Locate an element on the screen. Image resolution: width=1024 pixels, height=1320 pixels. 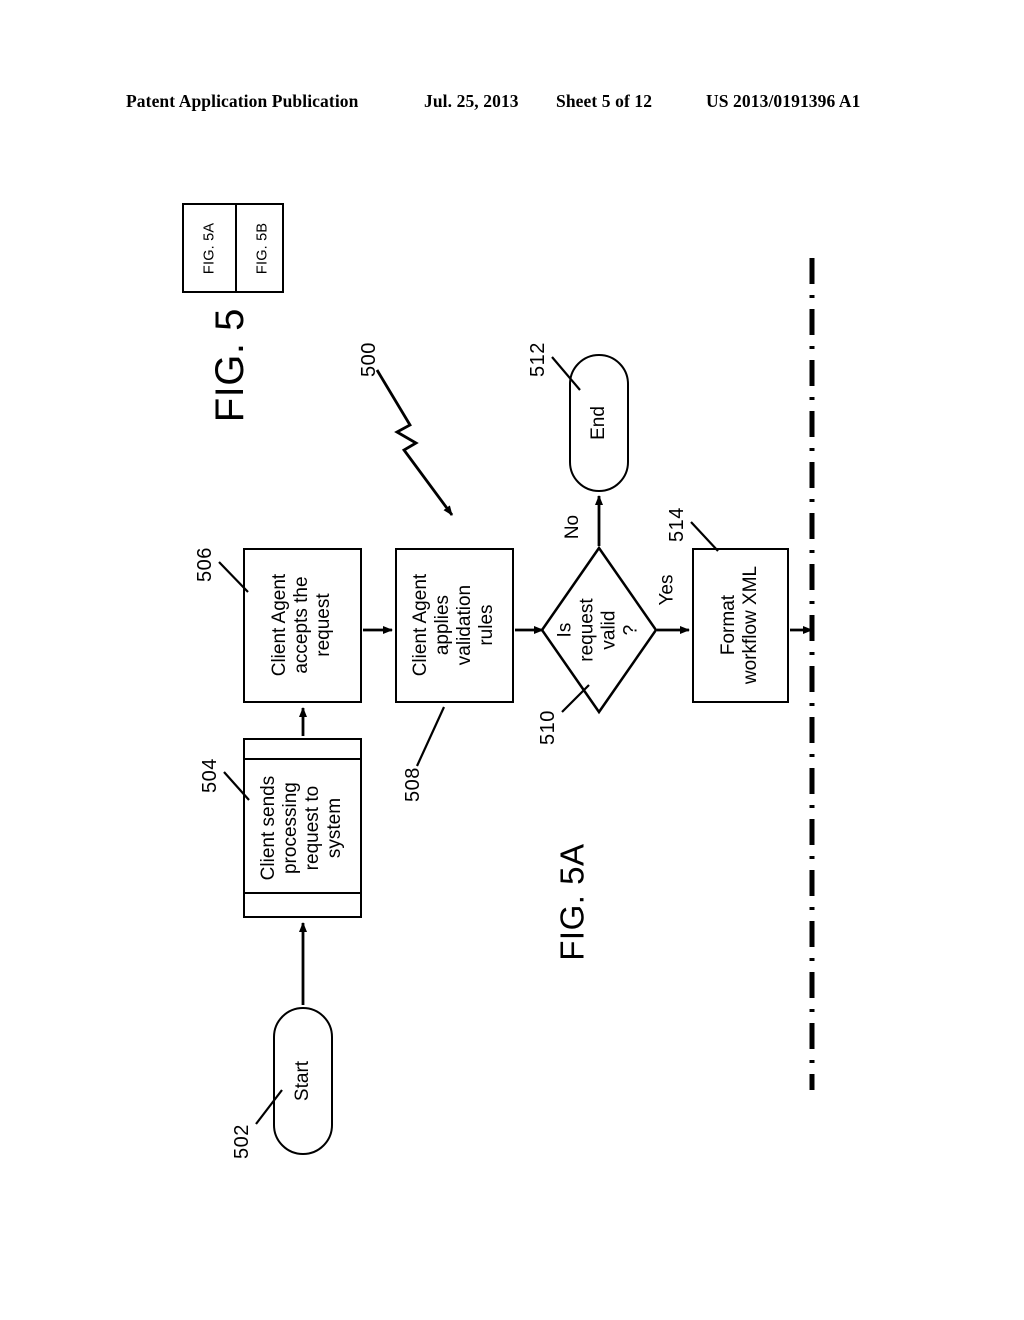
figure-title-label: FIG. 5 is located at coordinates (229, 365).